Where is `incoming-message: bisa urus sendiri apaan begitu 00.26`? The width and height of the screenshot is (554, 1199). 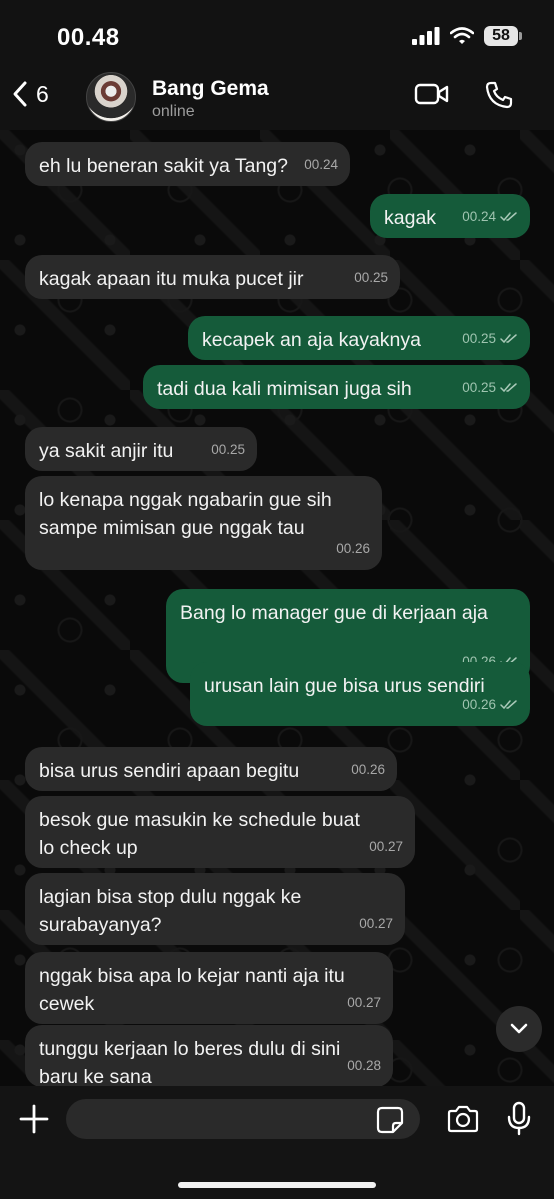
incoming-message: bisa urus sendiri apaan begitu 00.26 is located at coordinates (211, 769).